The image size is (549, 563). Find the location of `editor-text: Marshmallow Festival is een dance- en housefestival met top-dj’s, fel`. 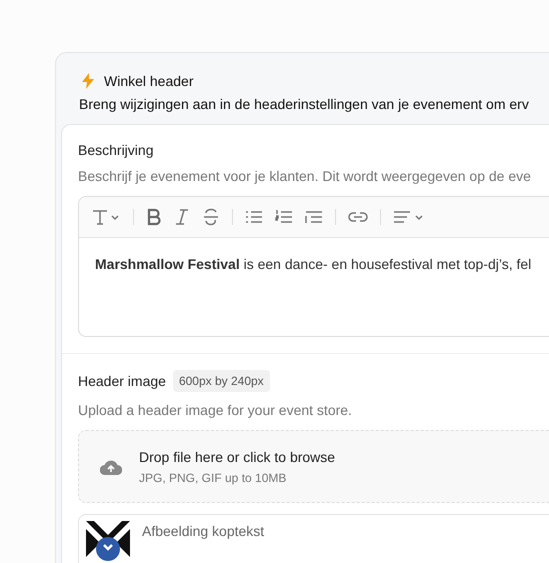

editor-text: Marshmallow Festival is een dance- en housefestival met top-dj’s, fel is located at coordinates (313, 264).